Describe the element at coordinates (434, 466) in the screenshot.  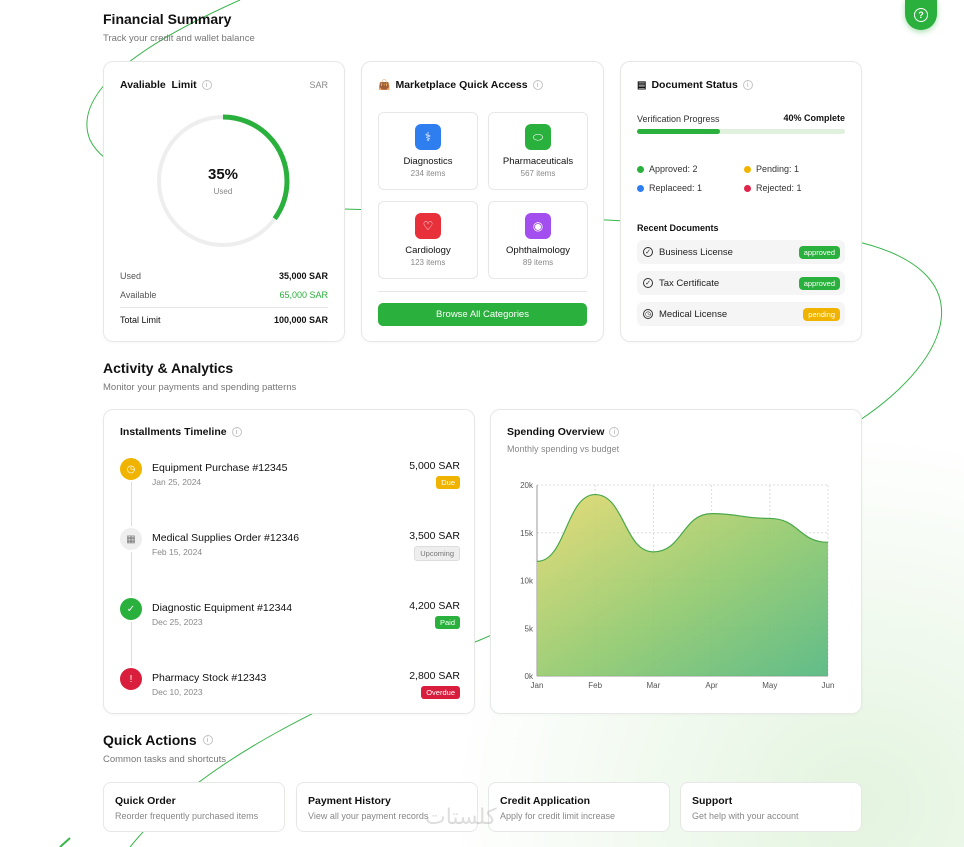
I see `installment-amount: 5,000 SAR` at that location.